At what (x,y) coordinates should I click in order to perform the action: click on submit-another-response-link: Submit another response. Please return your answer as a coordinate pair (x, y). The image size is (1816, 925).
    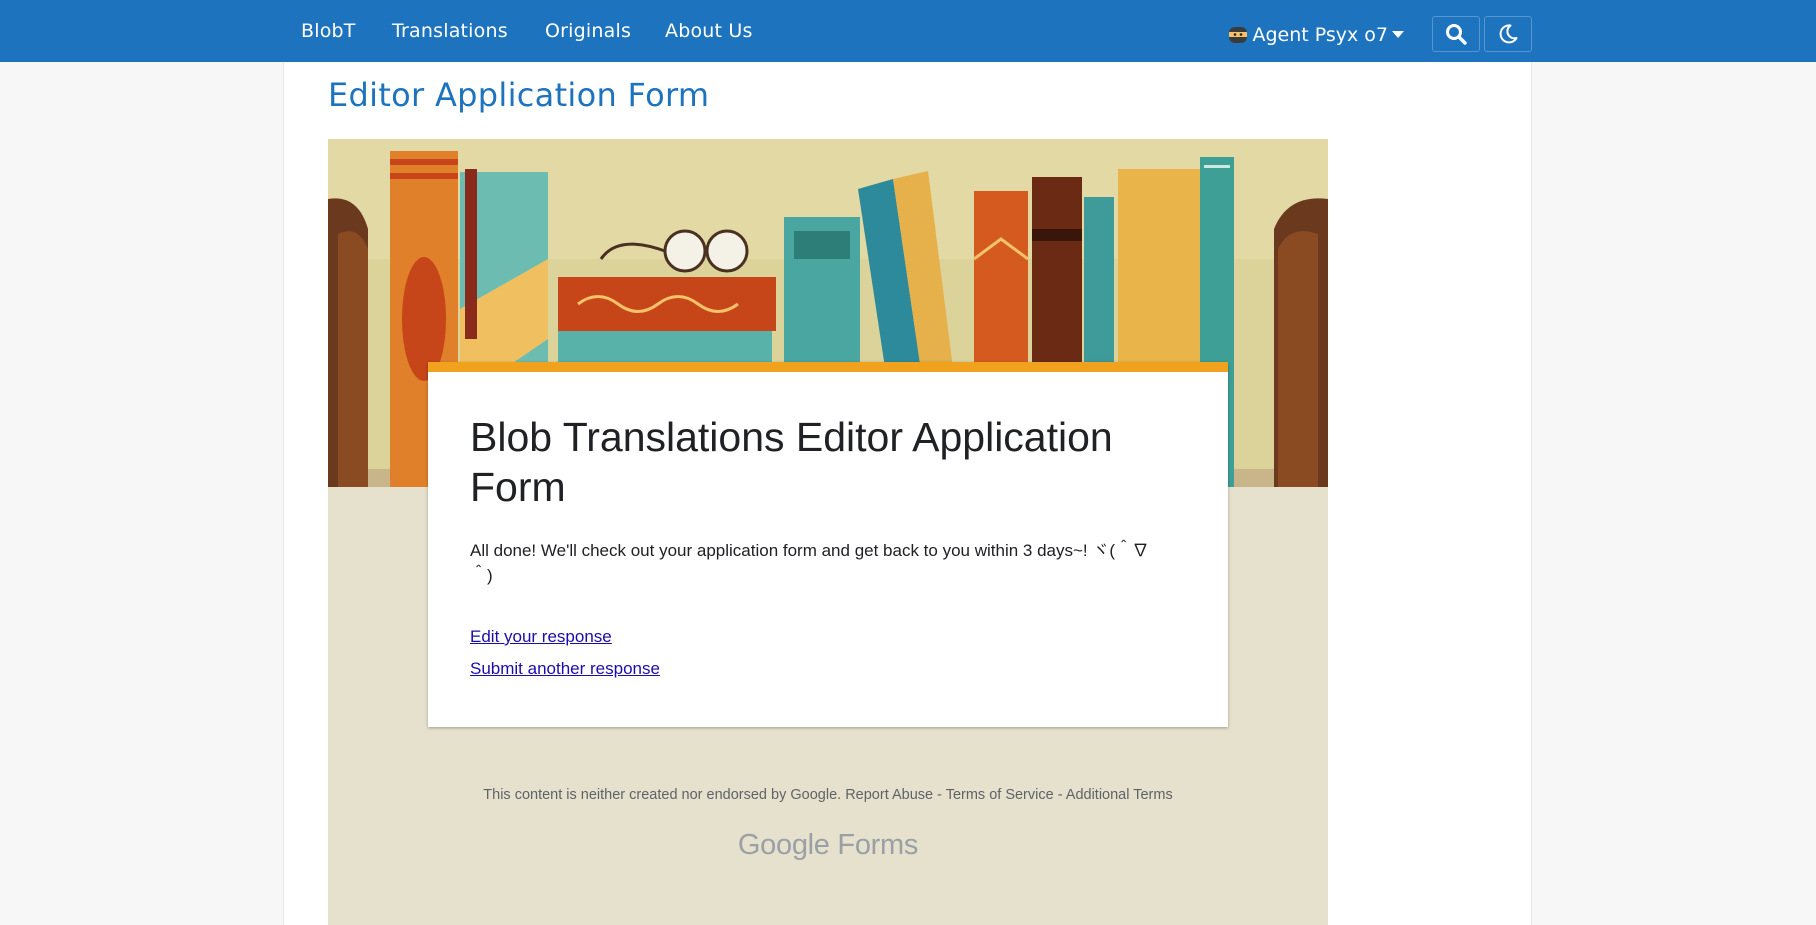
    Looking at the image, I should click on (565, 669).